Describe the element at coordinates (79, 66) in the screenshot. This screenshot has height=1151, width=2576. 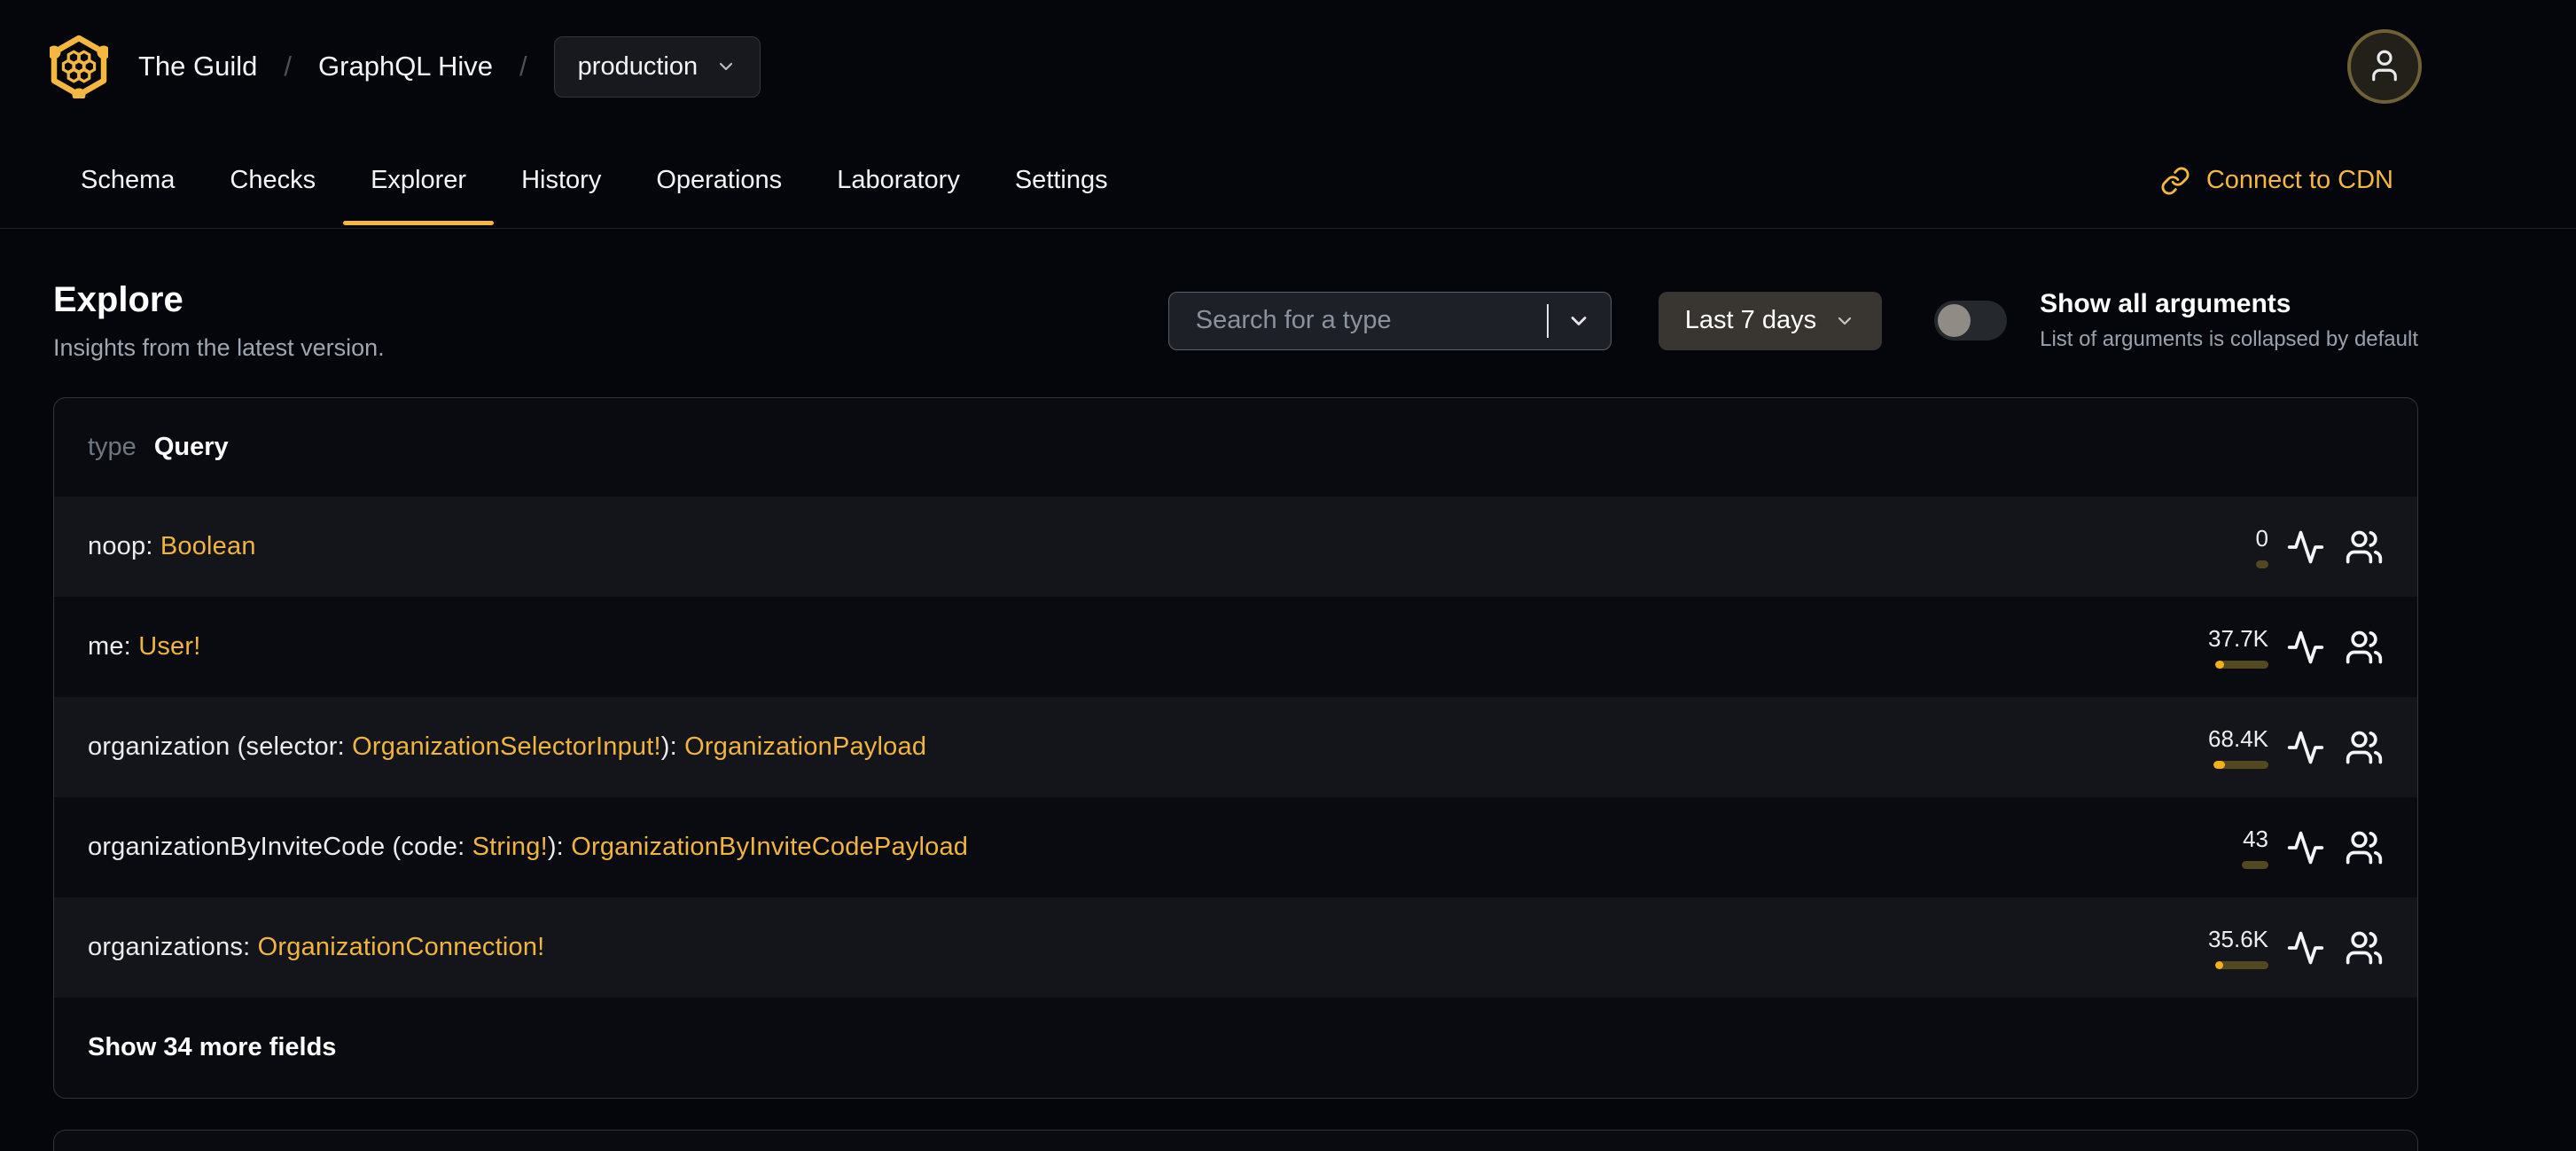
I see `hive-logo-icon` at that location.